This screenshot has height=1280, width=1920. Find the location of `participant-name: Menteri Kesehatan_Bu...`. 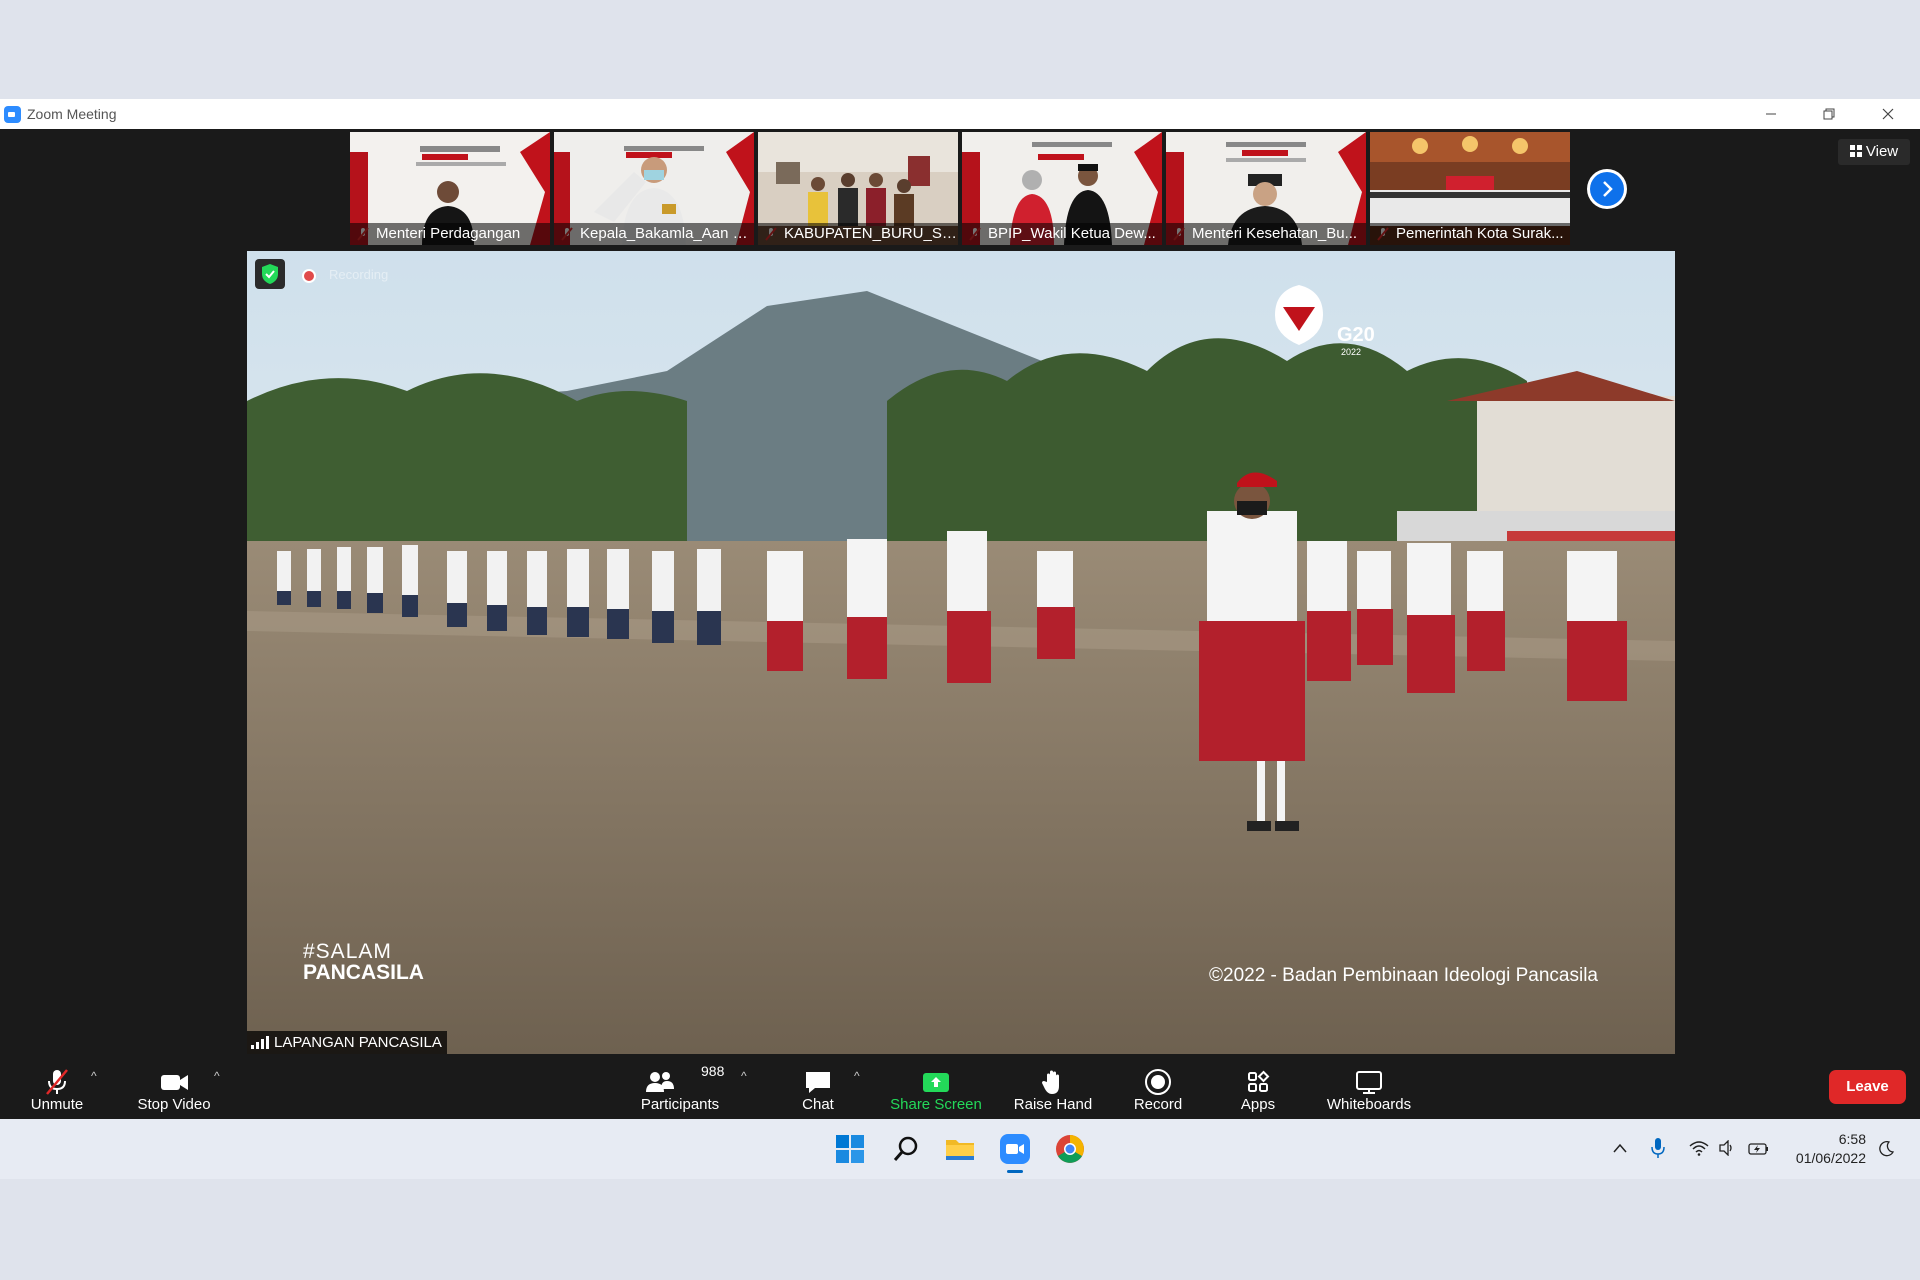

participant-name: Menteri Kesehatan_Bu... is located at coordinates (1266, 234).